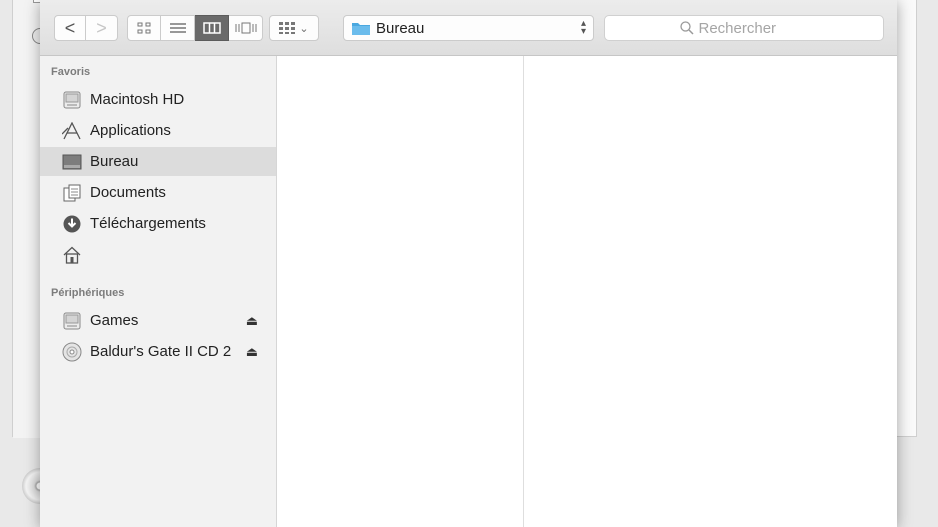  Describe the element at coordinates (158, 320) in the screenshot. I see `sidebar-item-games: Games ⏏` at that location.